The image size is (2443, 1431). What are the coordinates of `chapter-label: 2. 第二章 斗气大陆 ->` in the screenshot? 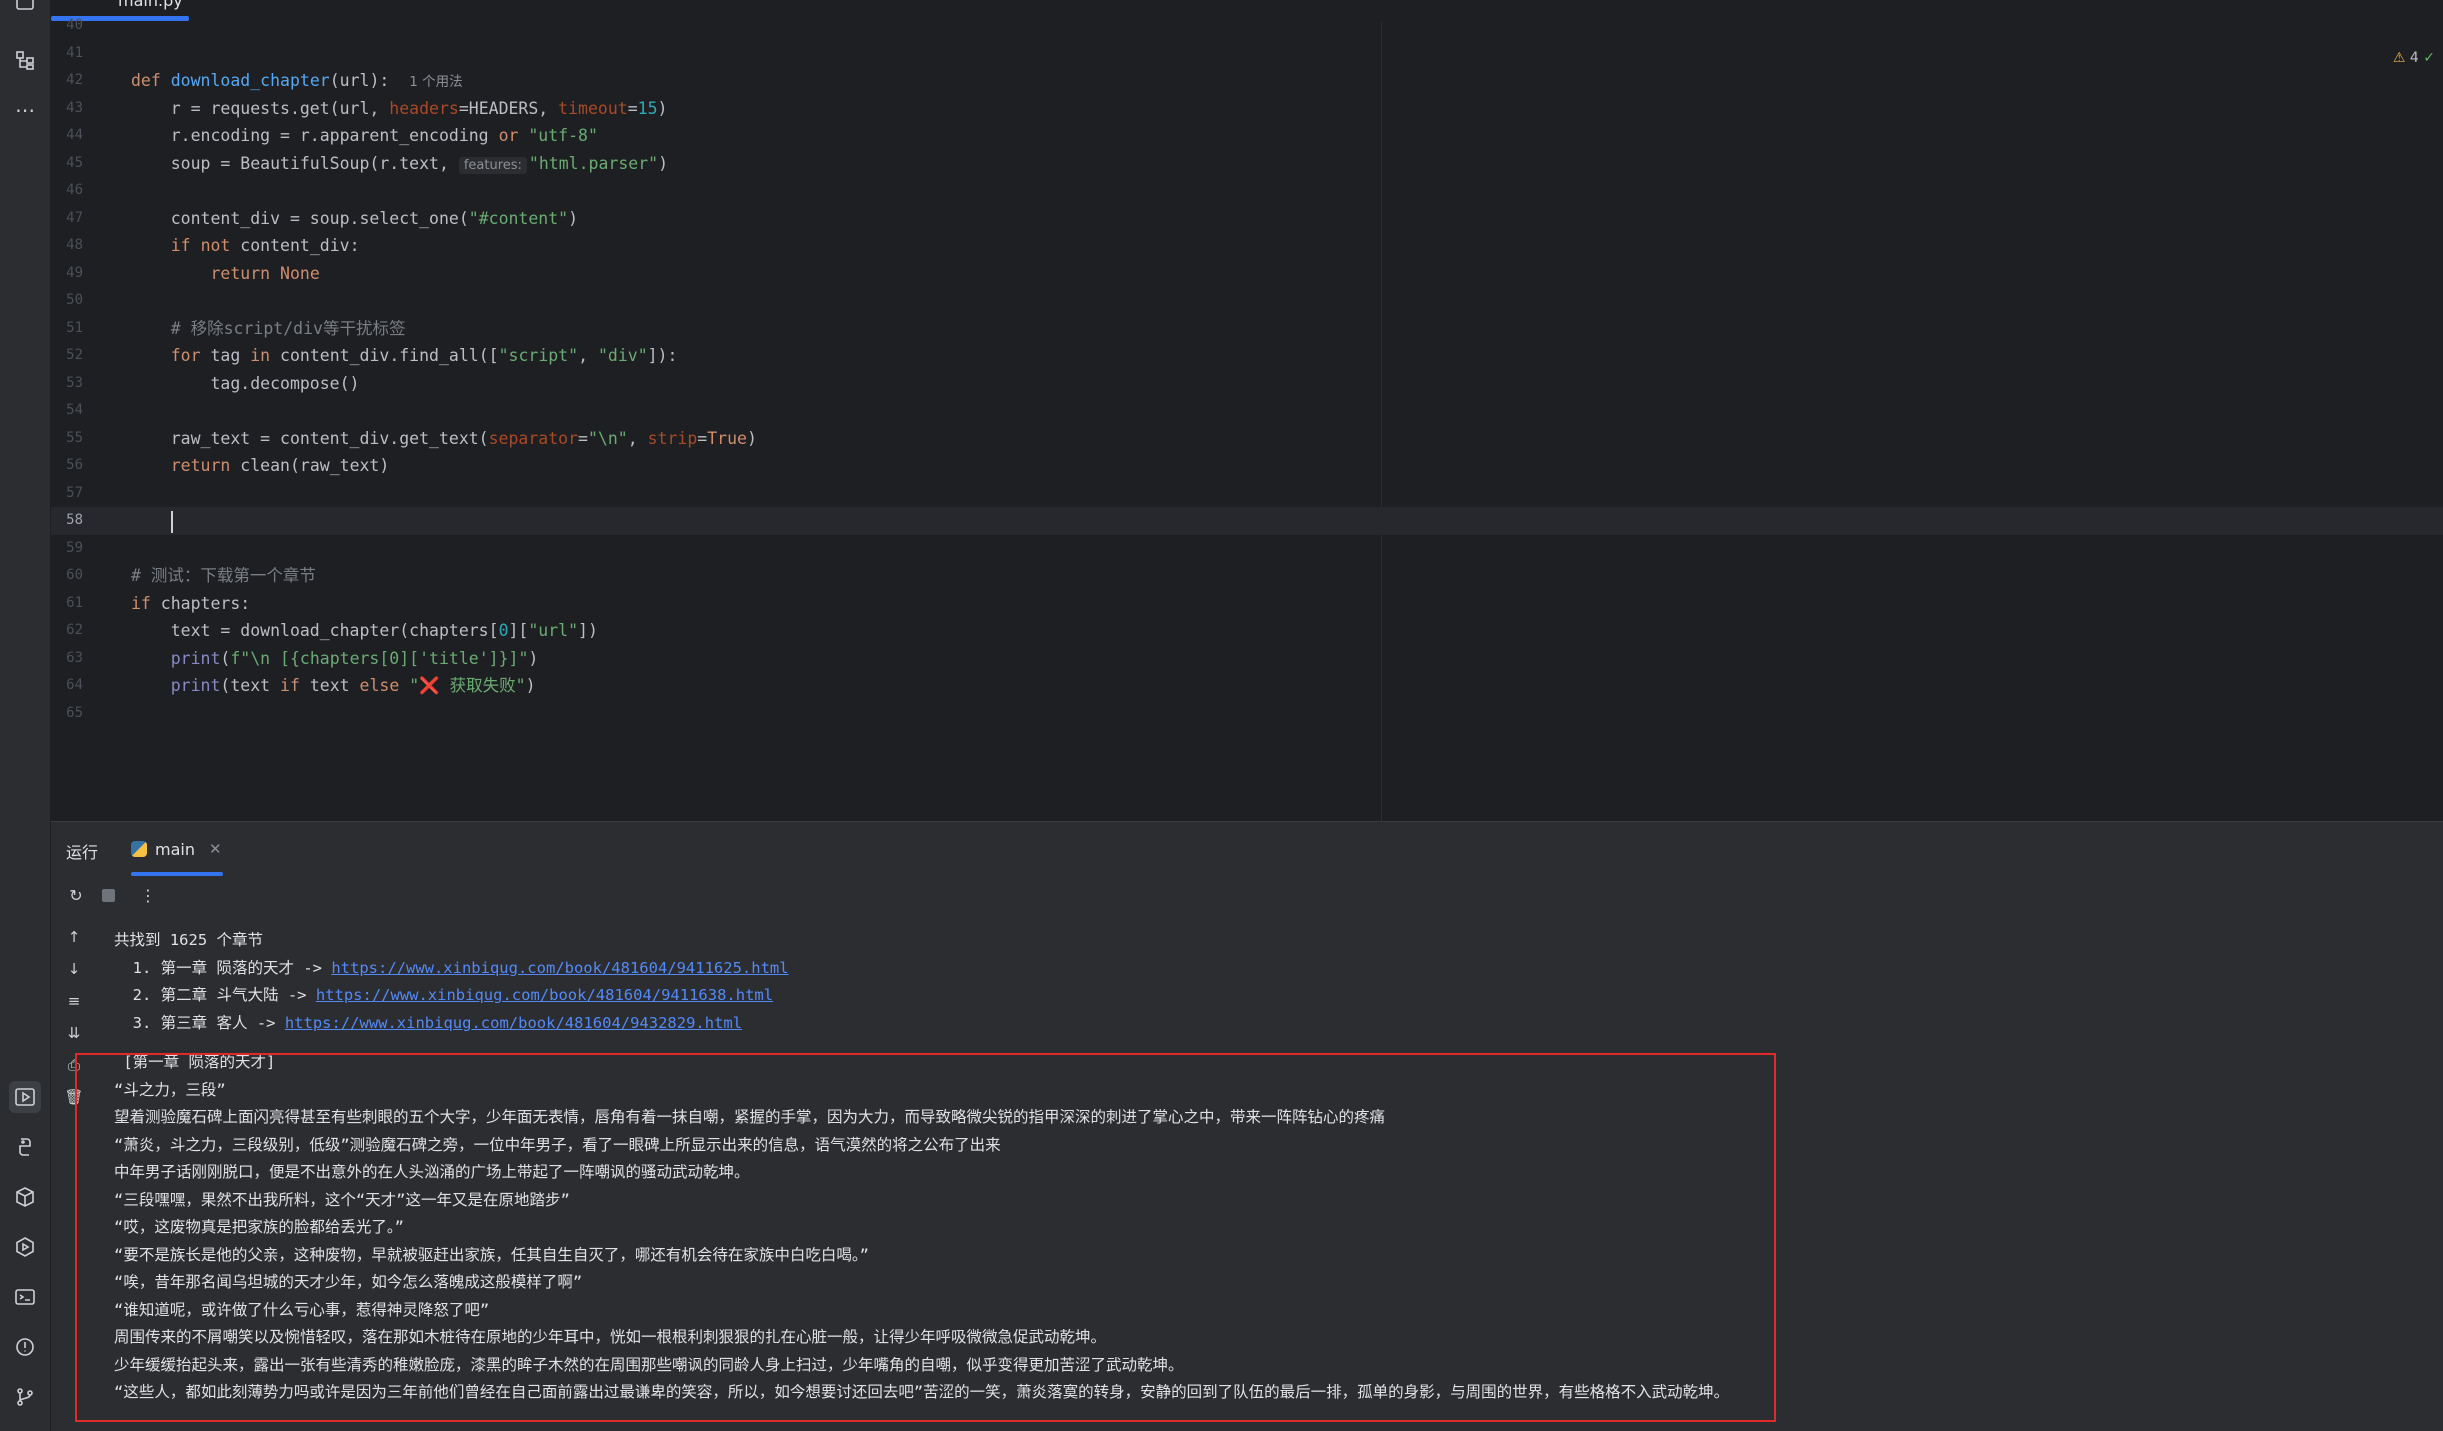 It's located at (215, 995).